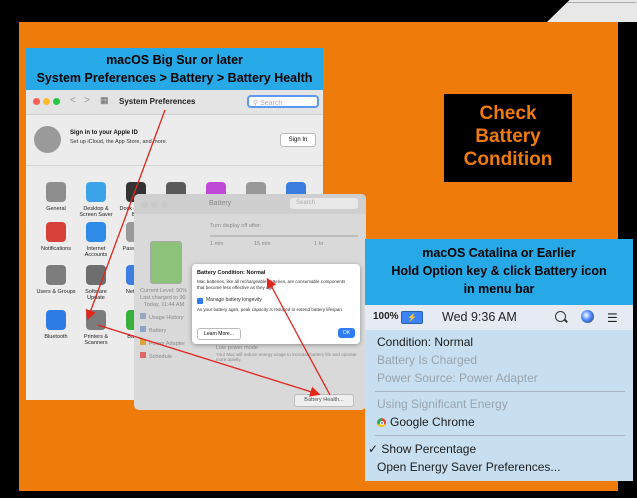 This screenshot has width=637, height=498. What do you see at coordinates (209, 360) in the screenshot?
I see `arrow-to-battery-health` at bounding box center [209, 360].